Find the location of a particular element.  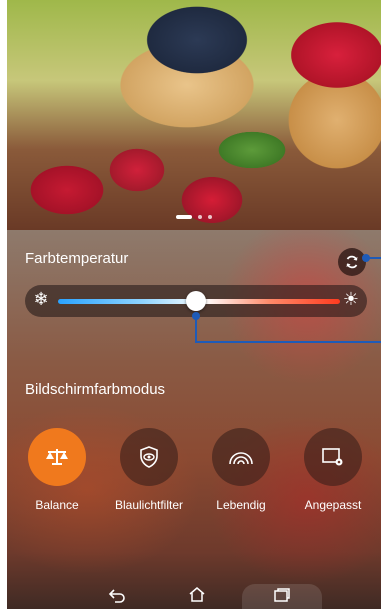

balance-scale-icon is located at coordinates (57, 457).